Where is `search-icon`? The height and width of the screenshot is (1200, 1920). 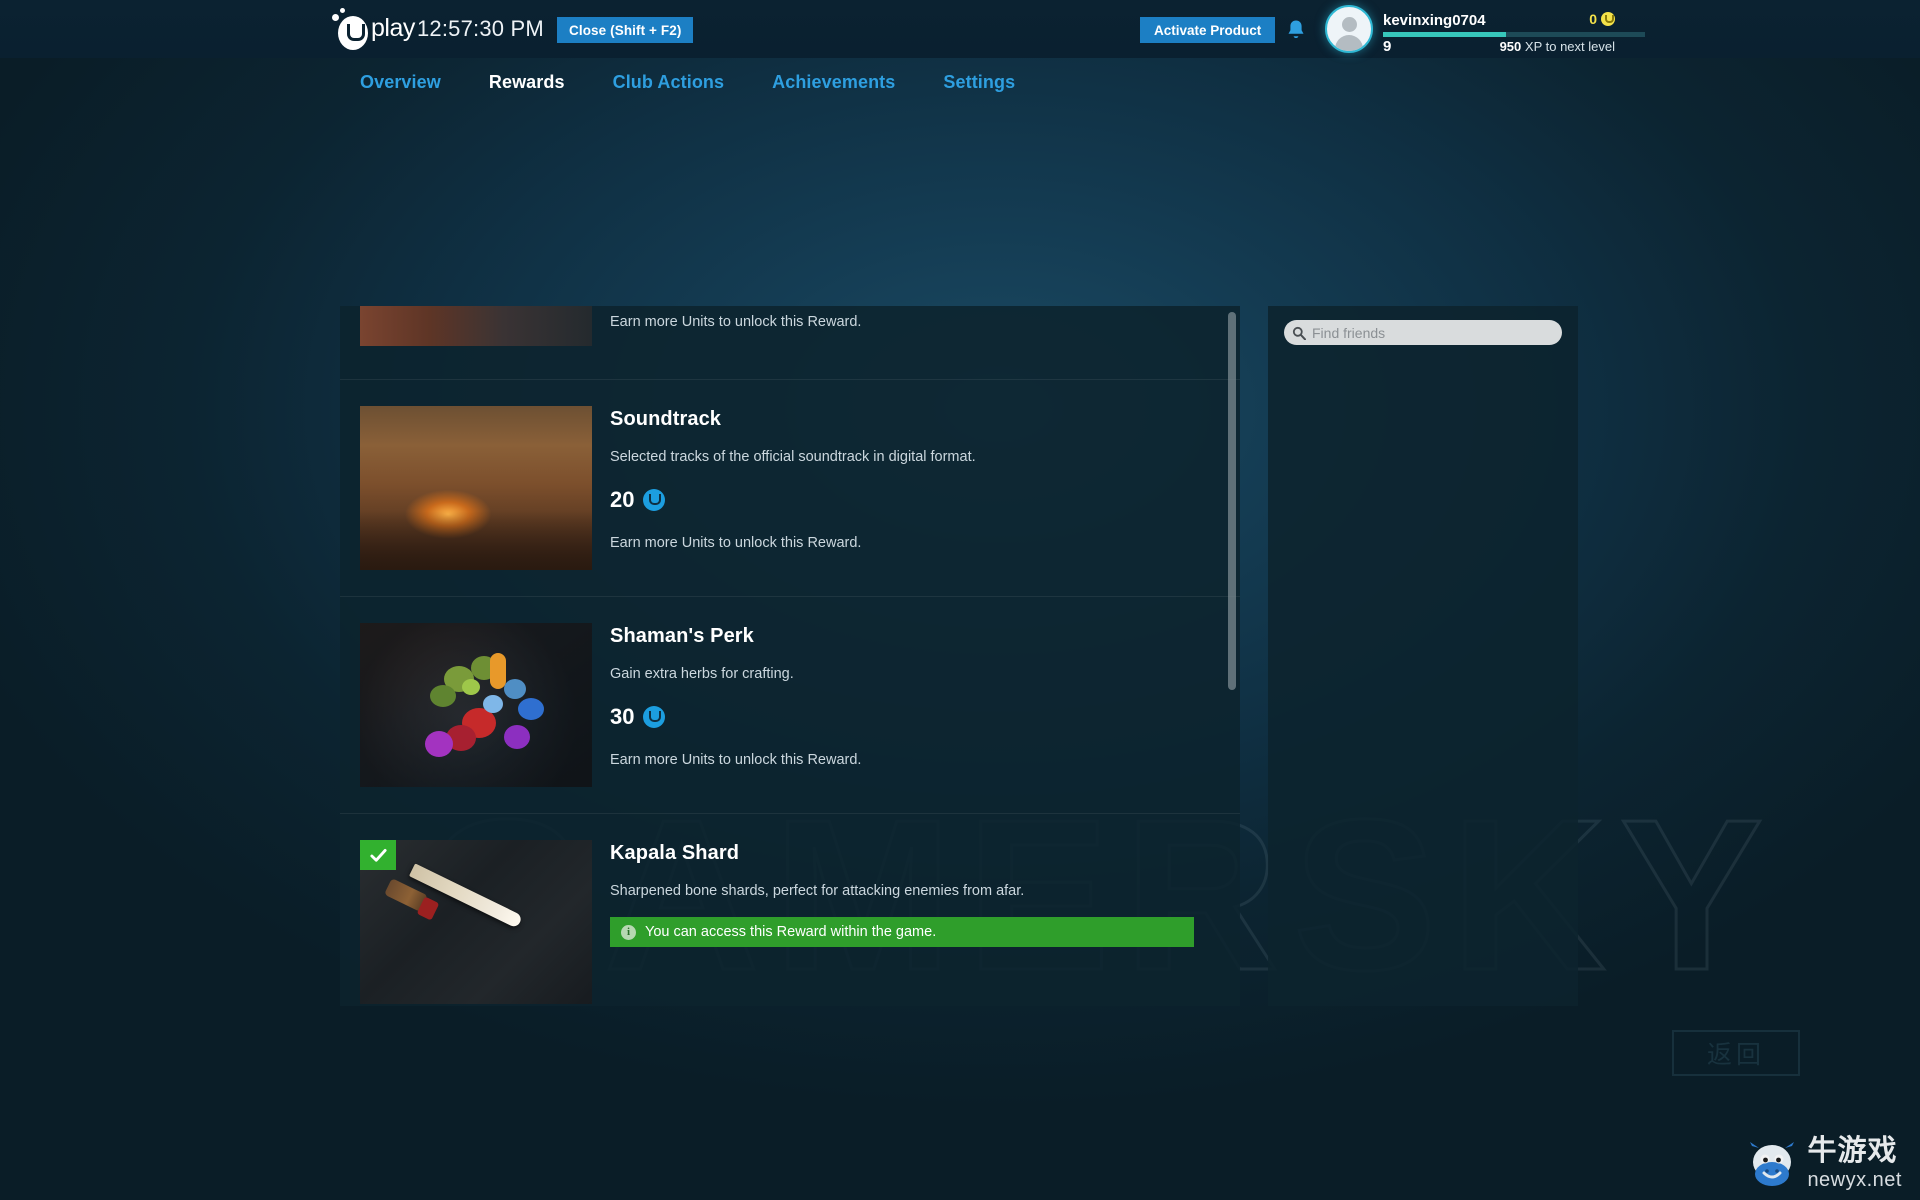 search-icon is located at coordinates (1299, 333).